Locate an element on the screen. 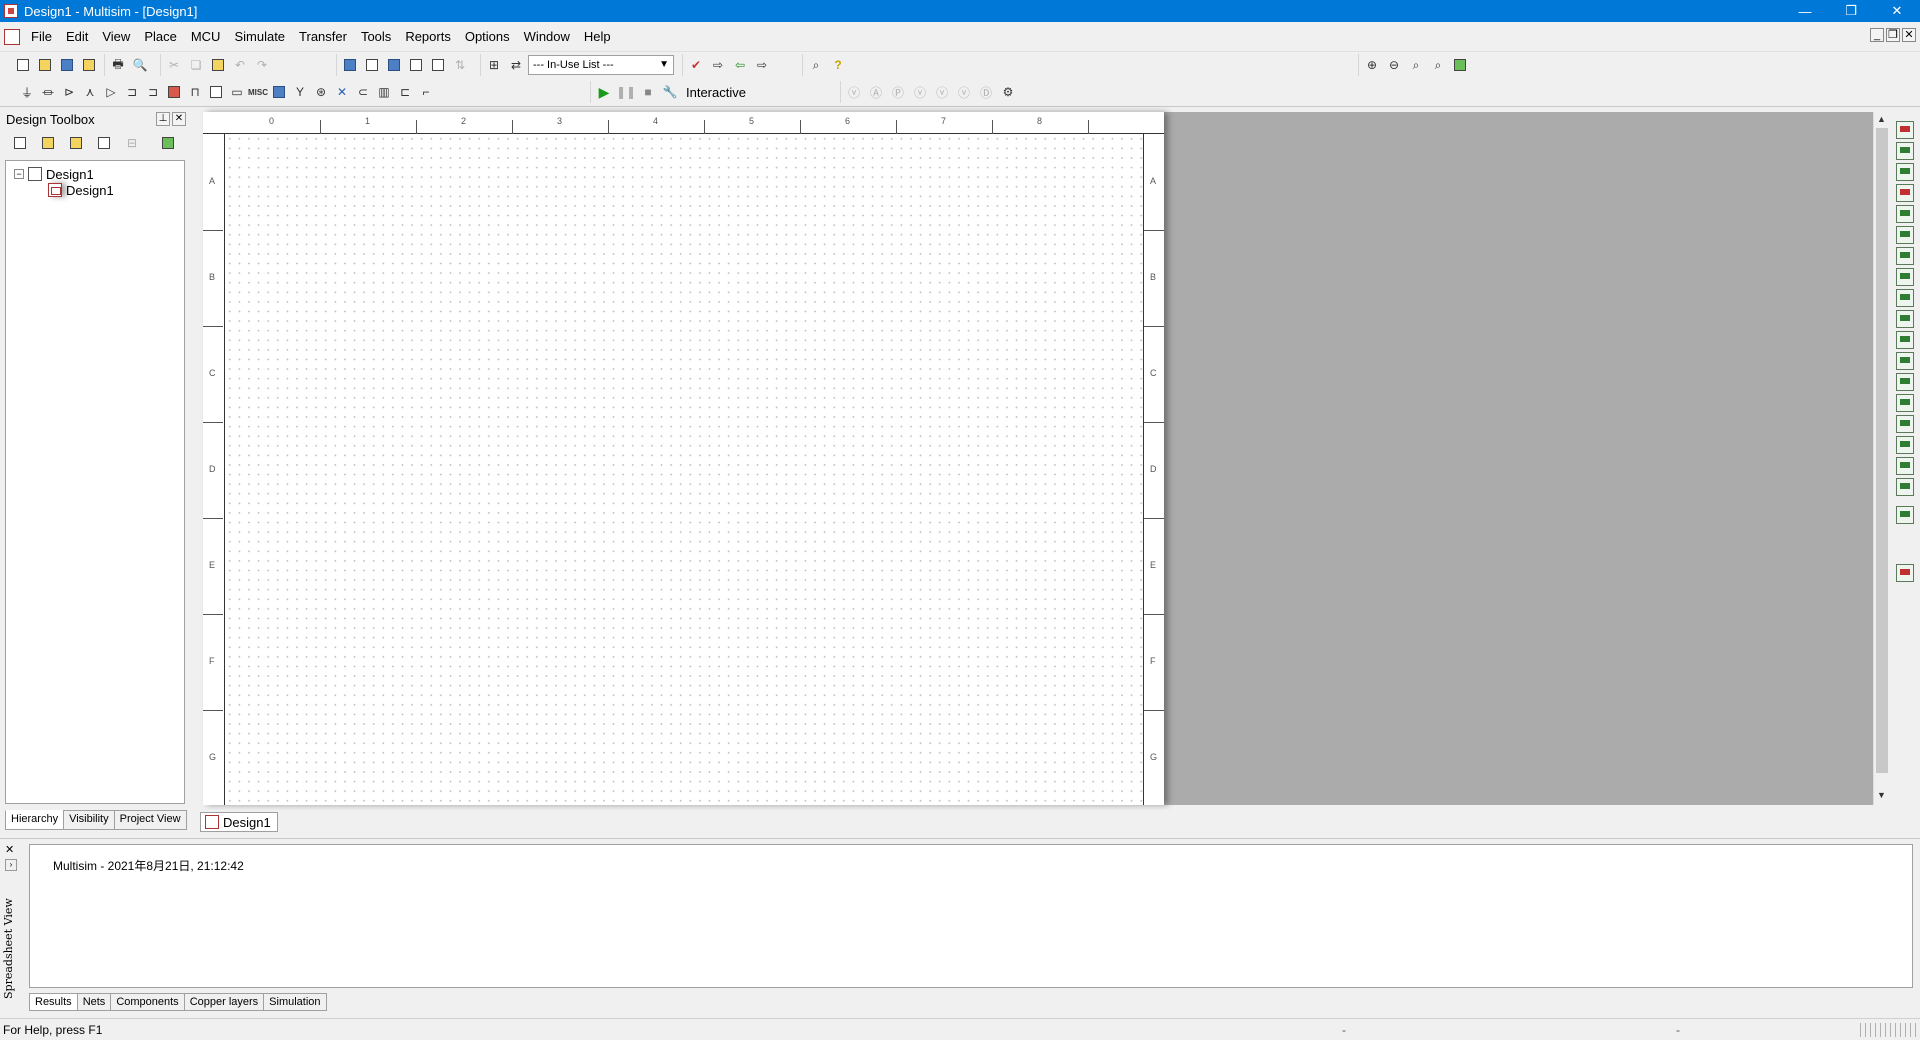 This screenshot has height=1040, width=1920. toggle-toolbox-icon is located at coordinates (350, 65).